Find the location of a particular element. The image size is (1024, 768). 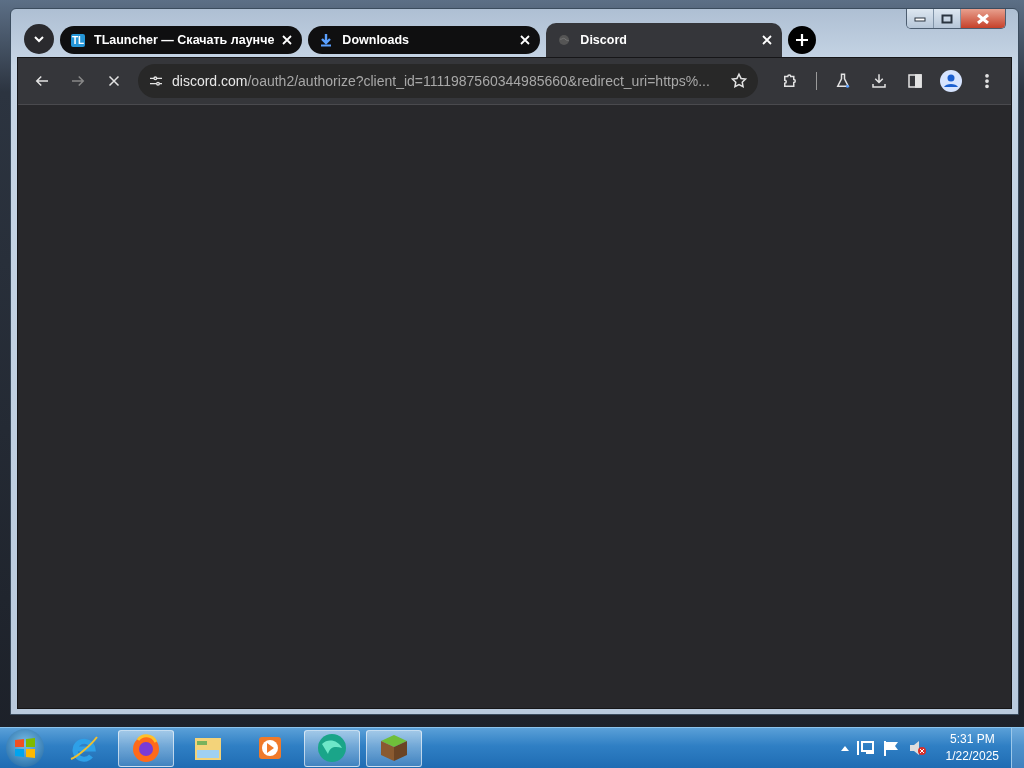

browser-tab: Downloads is located at coordinates (424, 40).